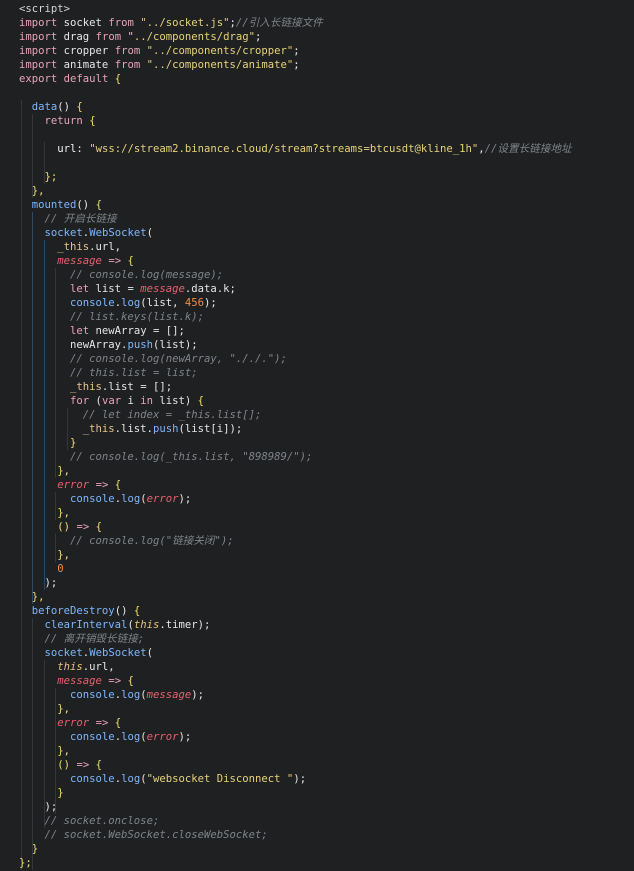  I want to click on code-line: console.log(list, 456);, so click(317, 303).